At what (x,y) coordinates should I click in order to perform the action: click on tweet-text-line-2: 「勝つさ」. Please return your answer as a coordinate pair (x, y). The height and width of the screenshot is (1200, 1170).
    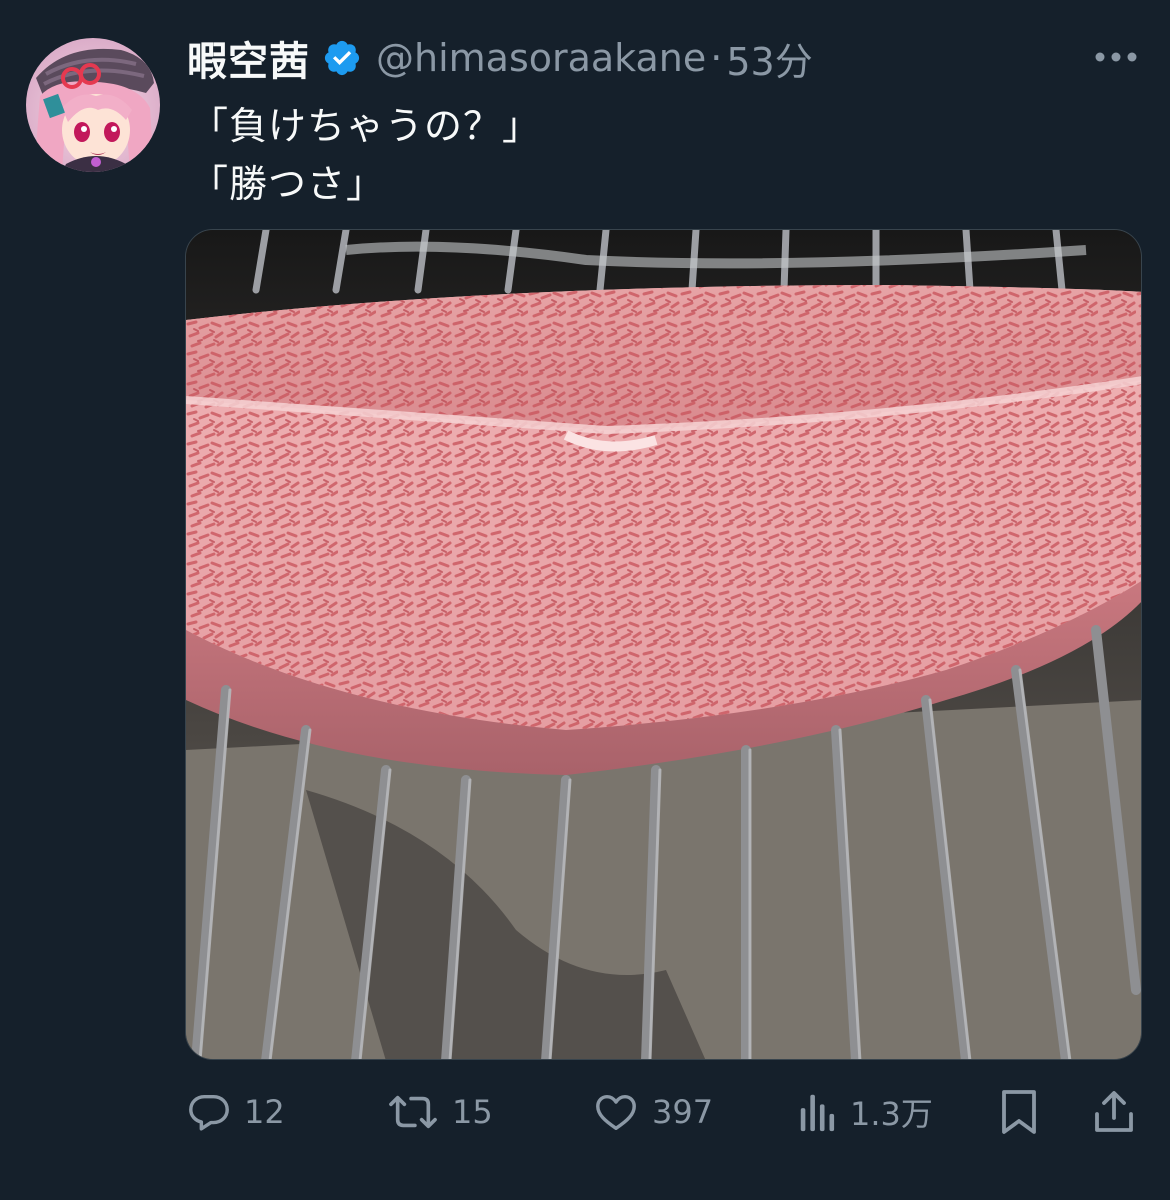
    Looking at the image, I should click on (288, 184).